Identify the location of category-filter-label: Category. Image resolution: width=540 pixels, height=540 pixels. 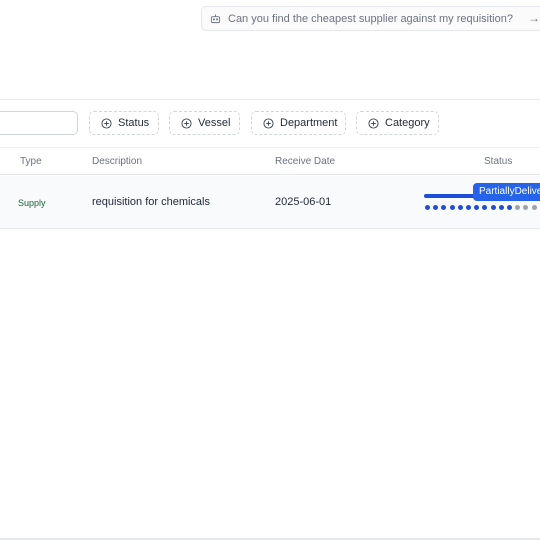
(407, 123).